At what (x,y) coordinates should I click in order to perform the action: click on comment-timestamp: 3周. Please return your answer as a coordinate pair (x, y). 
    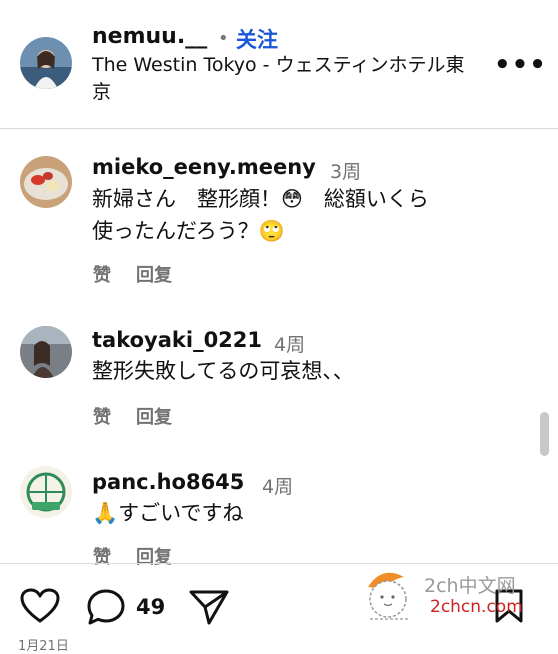
    Looking at the image, I should click on (346, 172).